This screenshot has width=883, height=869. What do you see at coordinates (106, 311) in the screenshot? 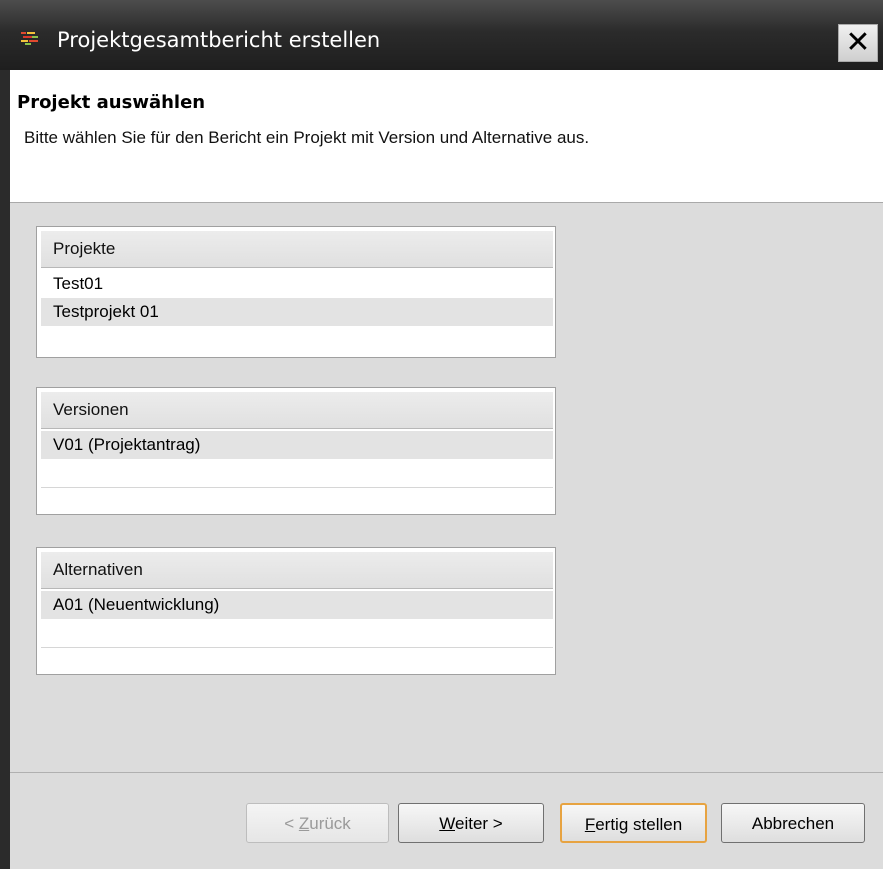
I see `list-item-label: Testprojekt 01` at bounding box center [106, 311].